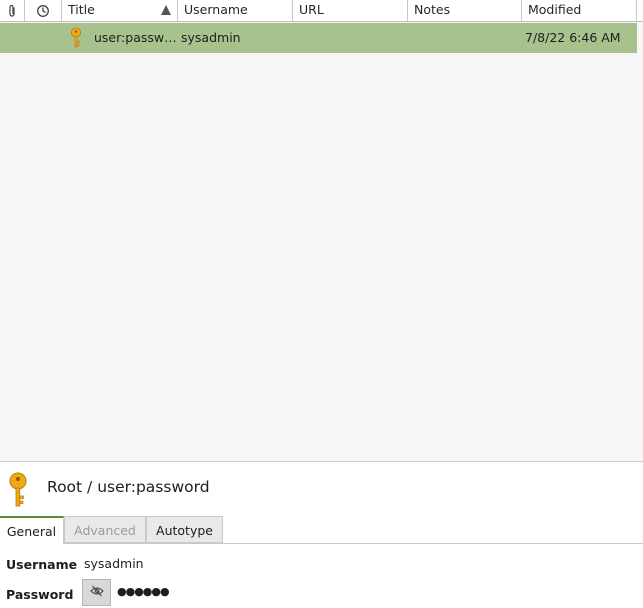  Describe the element at coordinates (32, 530) in the screenshot. I see `tab-general: General` at that location.